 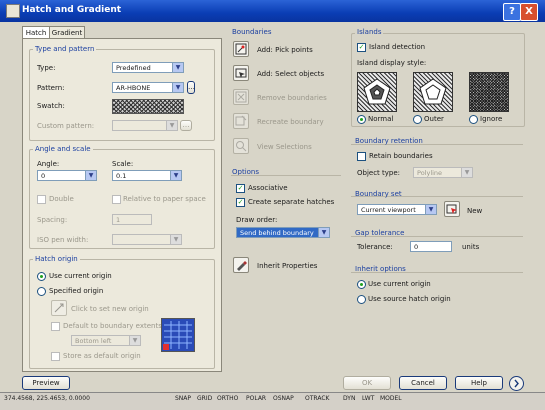 What do you see at coordinates (388, 210) in the screenshot?
I see `boundary-set-value: Current viewport` at bounding box center [388, 210].